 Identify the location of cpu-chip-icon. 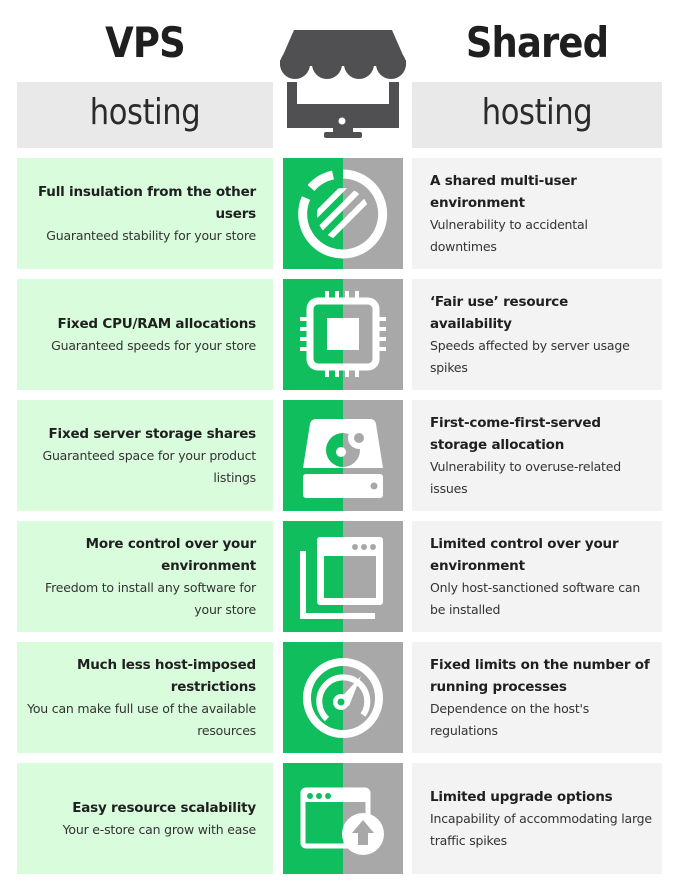
(343, 334).